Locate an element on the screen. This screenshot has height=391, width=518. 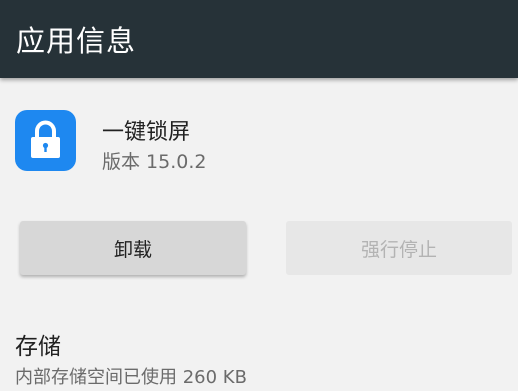
app-icon is located at coordinates (45, 140).